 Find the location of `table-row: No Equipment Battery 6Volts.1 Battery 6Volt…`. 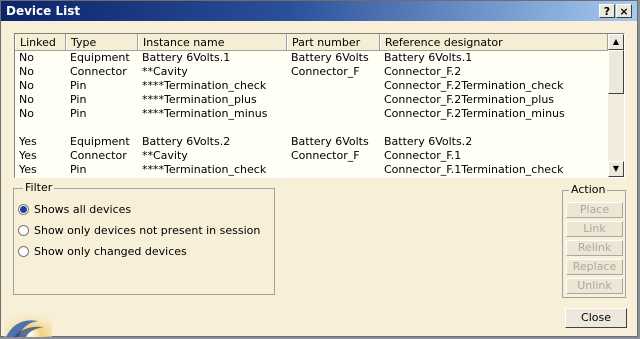

table-row: No Equipment Battery 6Volts.1 Battery 6Volt… is located at coordinates (311, 58).